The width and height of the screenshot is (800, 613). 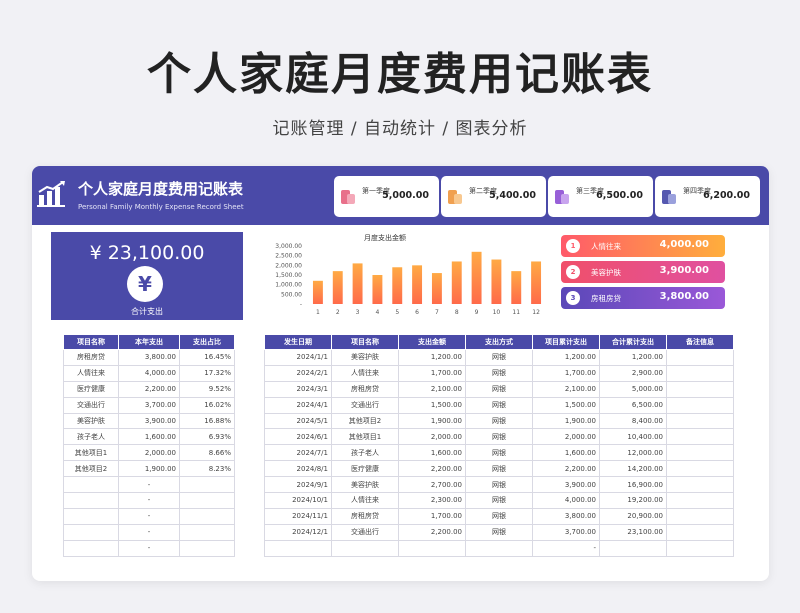 What do you see at coordinates (298, 437) in the screenshot?
I see `table-cell: 2024/6/1` at bounding box center [298, 437].